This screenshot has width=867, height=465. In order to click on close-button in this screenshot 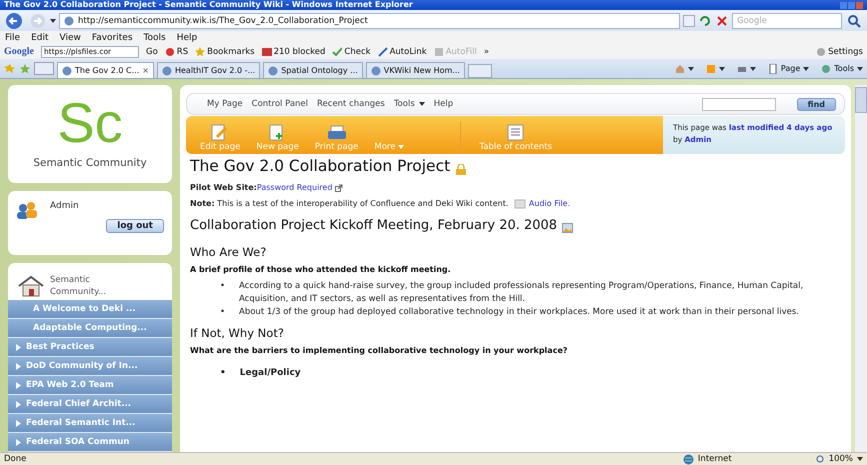, I will do `click(859, 5)`.